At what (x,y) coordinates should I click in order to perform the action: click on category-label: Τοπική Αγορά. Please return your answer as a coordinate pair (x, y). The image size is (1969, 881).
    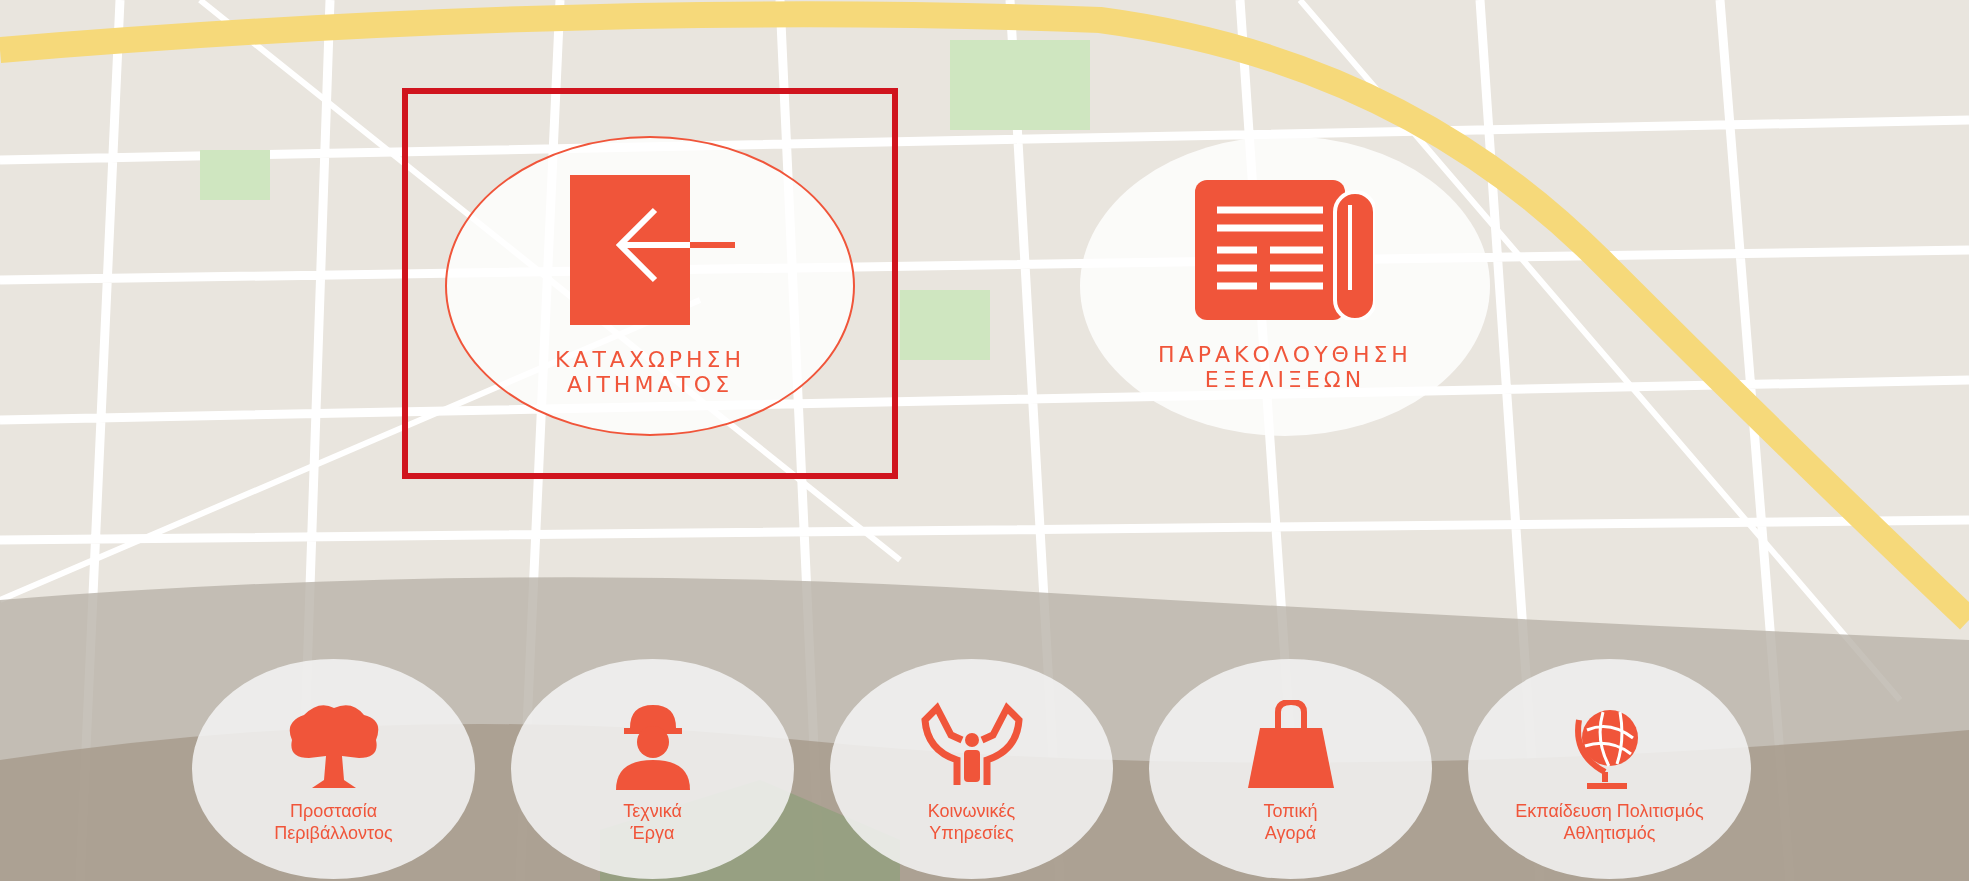
    Looking at the image, I should click on (1290, 822).